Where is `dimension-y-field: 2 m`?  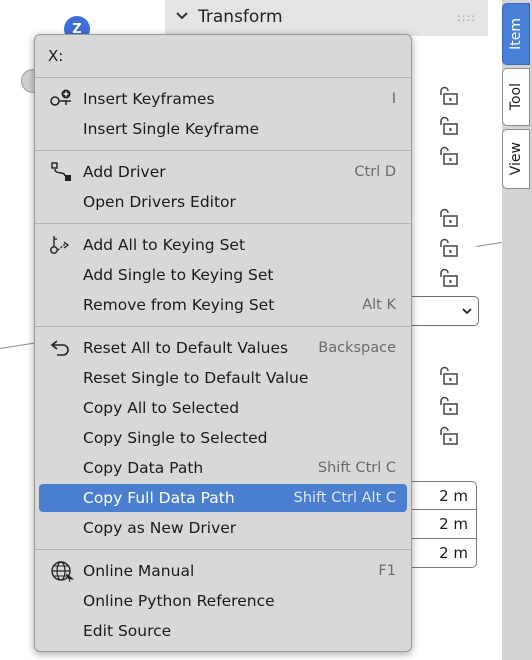
dimension-y-field: 2 m is located at coordinates (441, 524).